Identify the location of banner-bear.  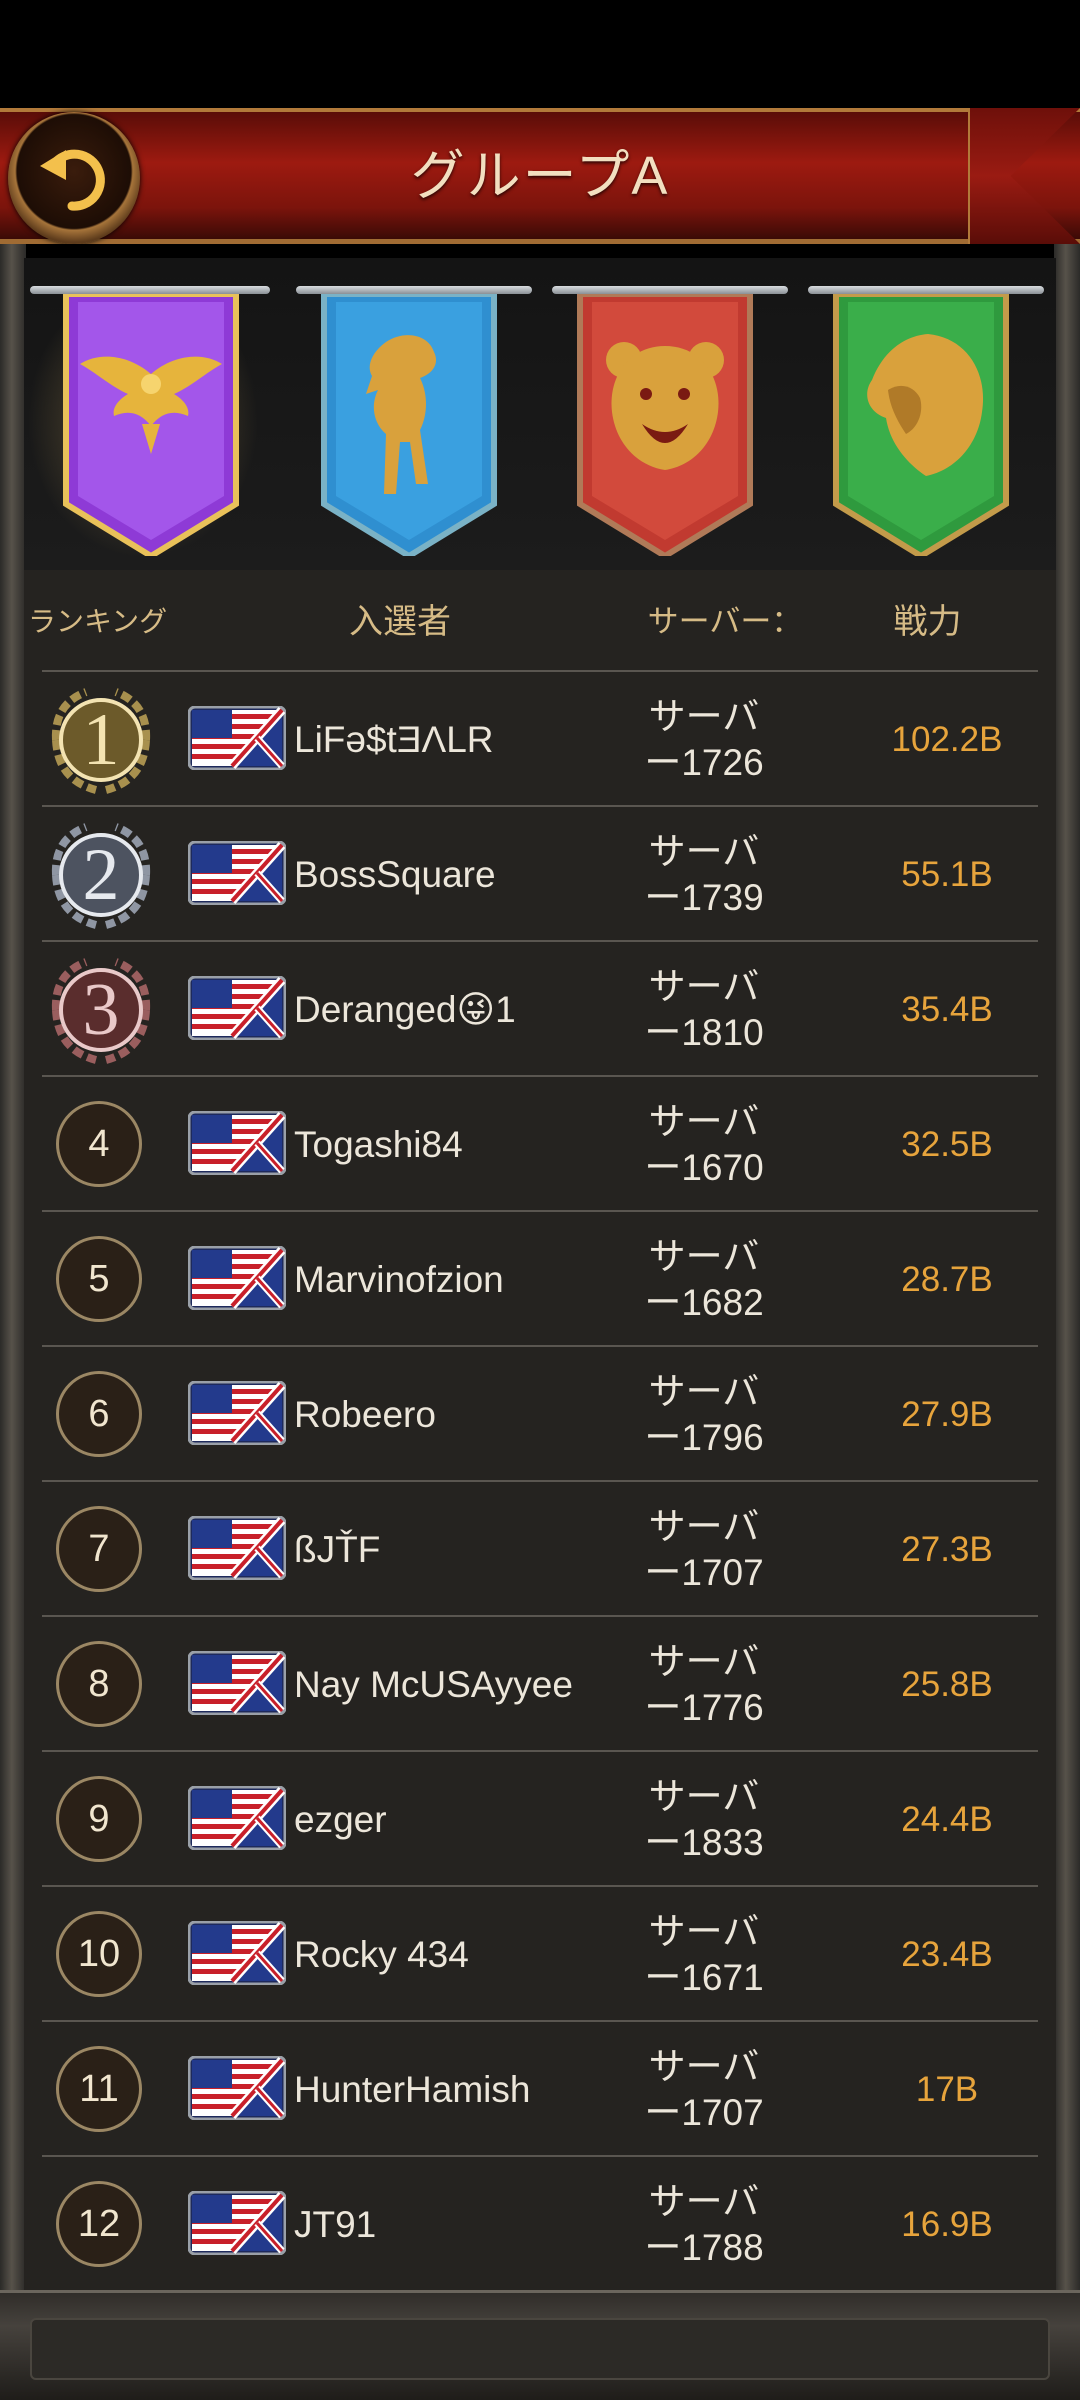
(665, 425).